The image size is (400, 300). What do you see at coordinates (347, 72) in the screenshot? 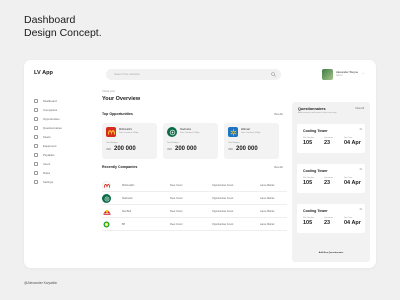
I see `user-name: Alexander Weyne` at bounding box center [347, 72].